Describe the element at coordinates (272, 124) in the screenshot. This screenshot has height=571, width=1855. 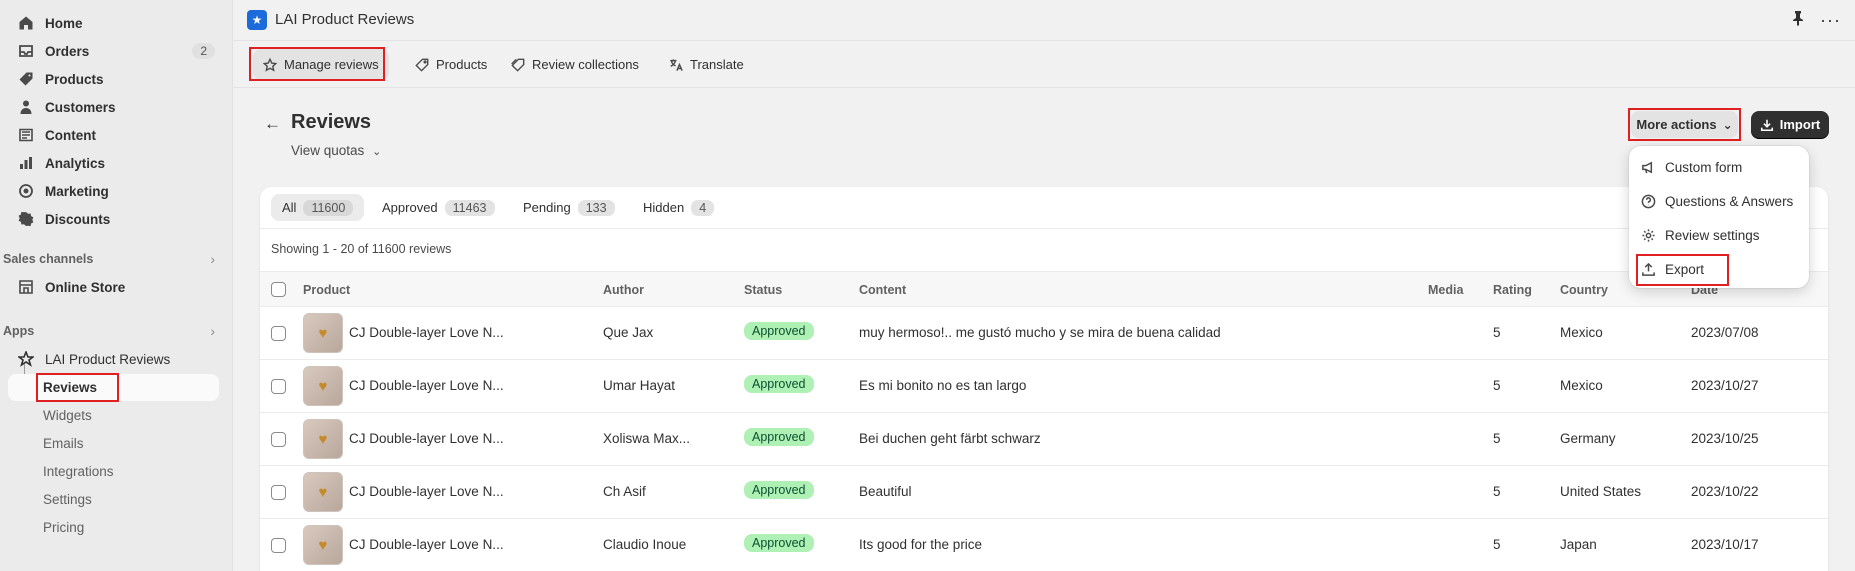
I see `back-button: ←` at that location.